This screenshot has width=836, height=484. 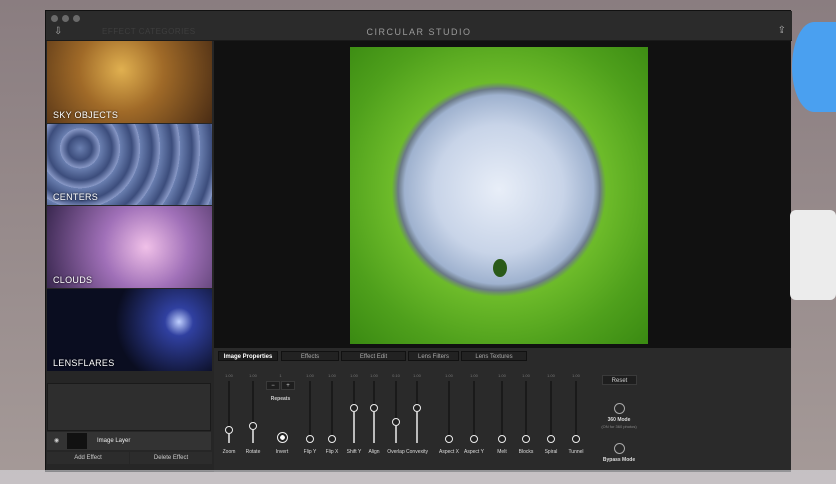 I want to click on tab-effect-edit: Effect Edit, so click(x=373, y=356).